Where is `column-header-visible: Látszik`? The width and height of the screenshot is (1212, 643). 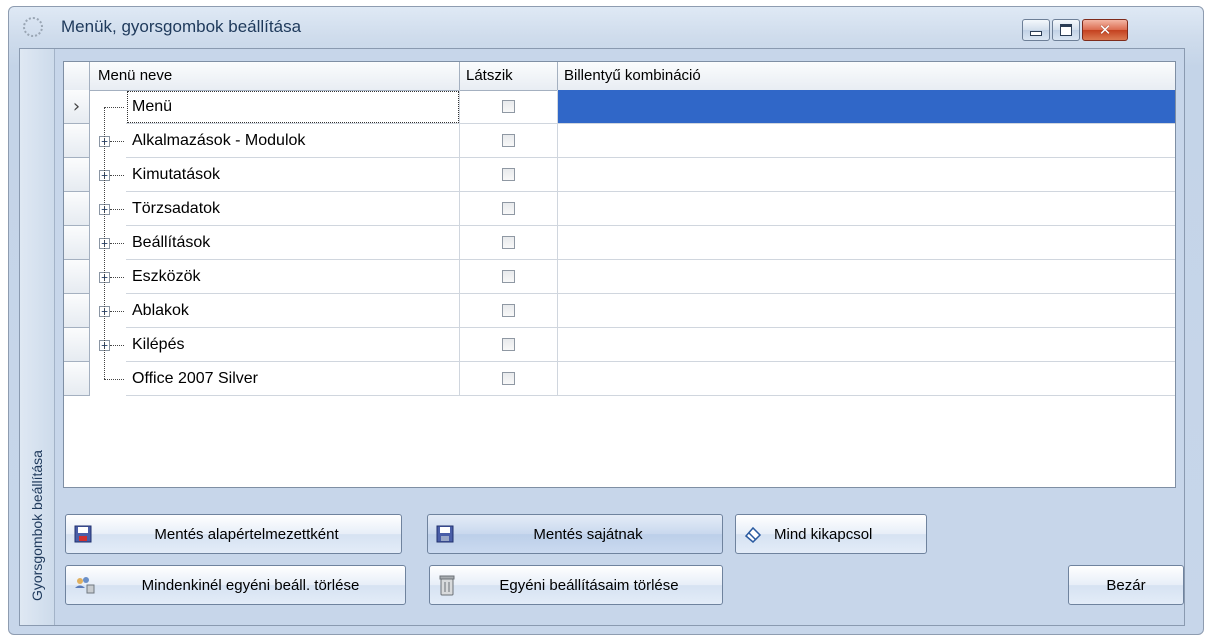 column-header-visible: Látszik is located at coordinates (509, 76).